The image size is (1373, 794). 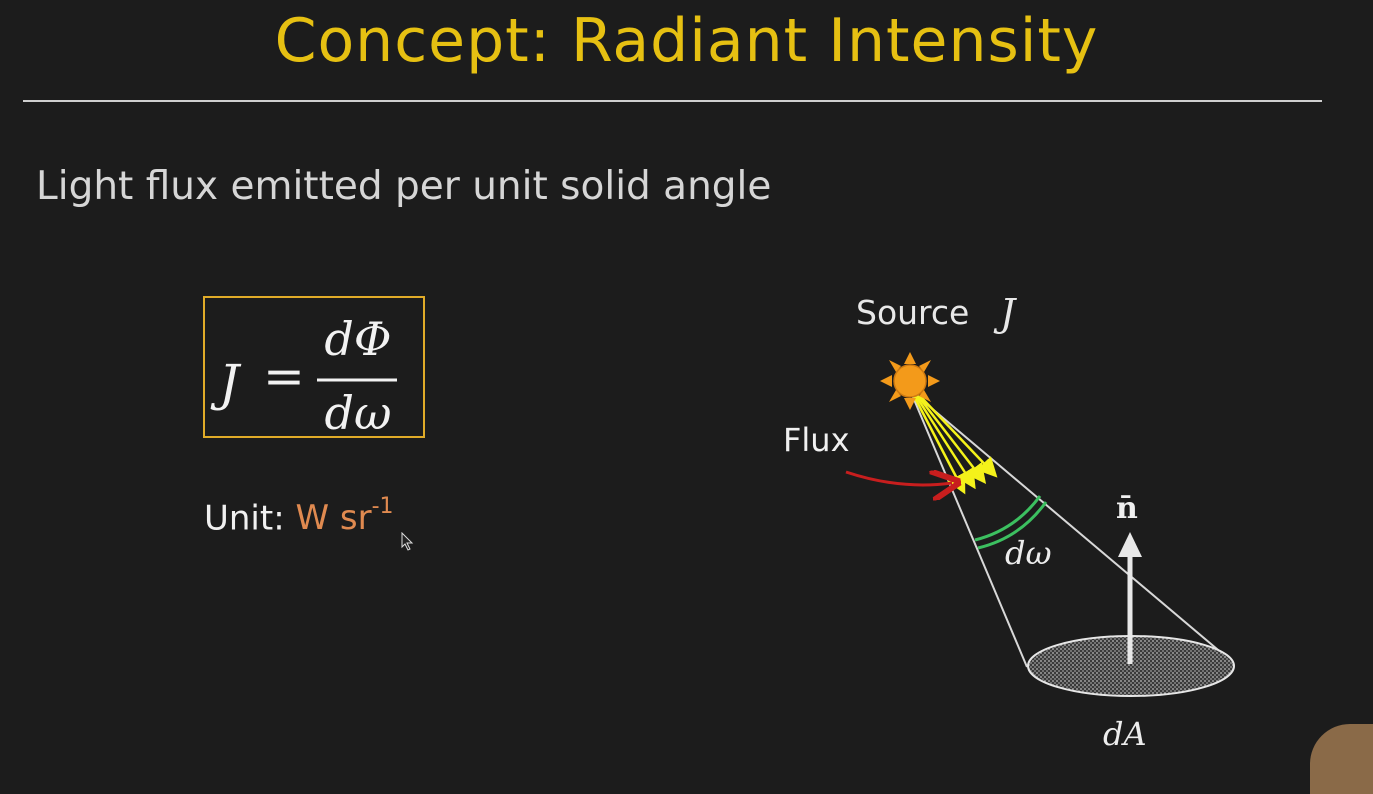 I want to click on flux-rays, so click(x=955, y=445).